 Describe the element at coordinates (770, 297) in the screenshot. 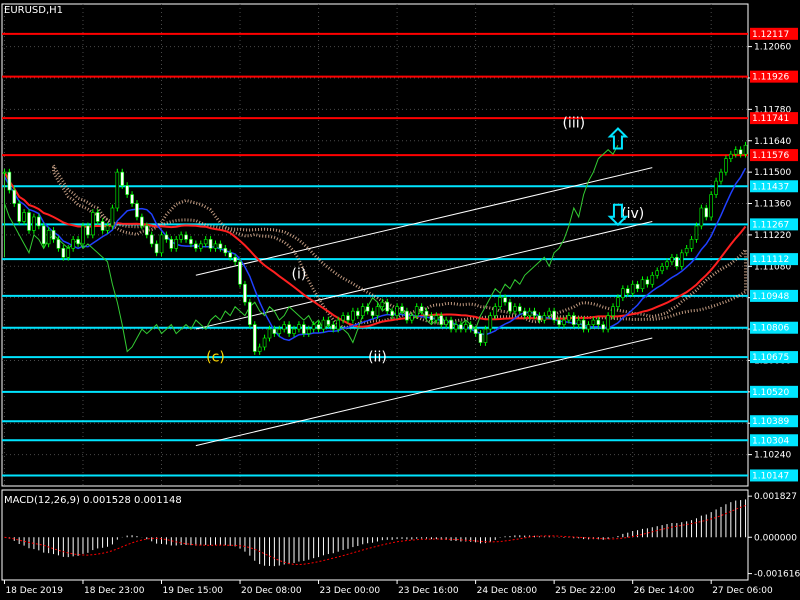

I see `support-level-value: 1.10948` at that location.